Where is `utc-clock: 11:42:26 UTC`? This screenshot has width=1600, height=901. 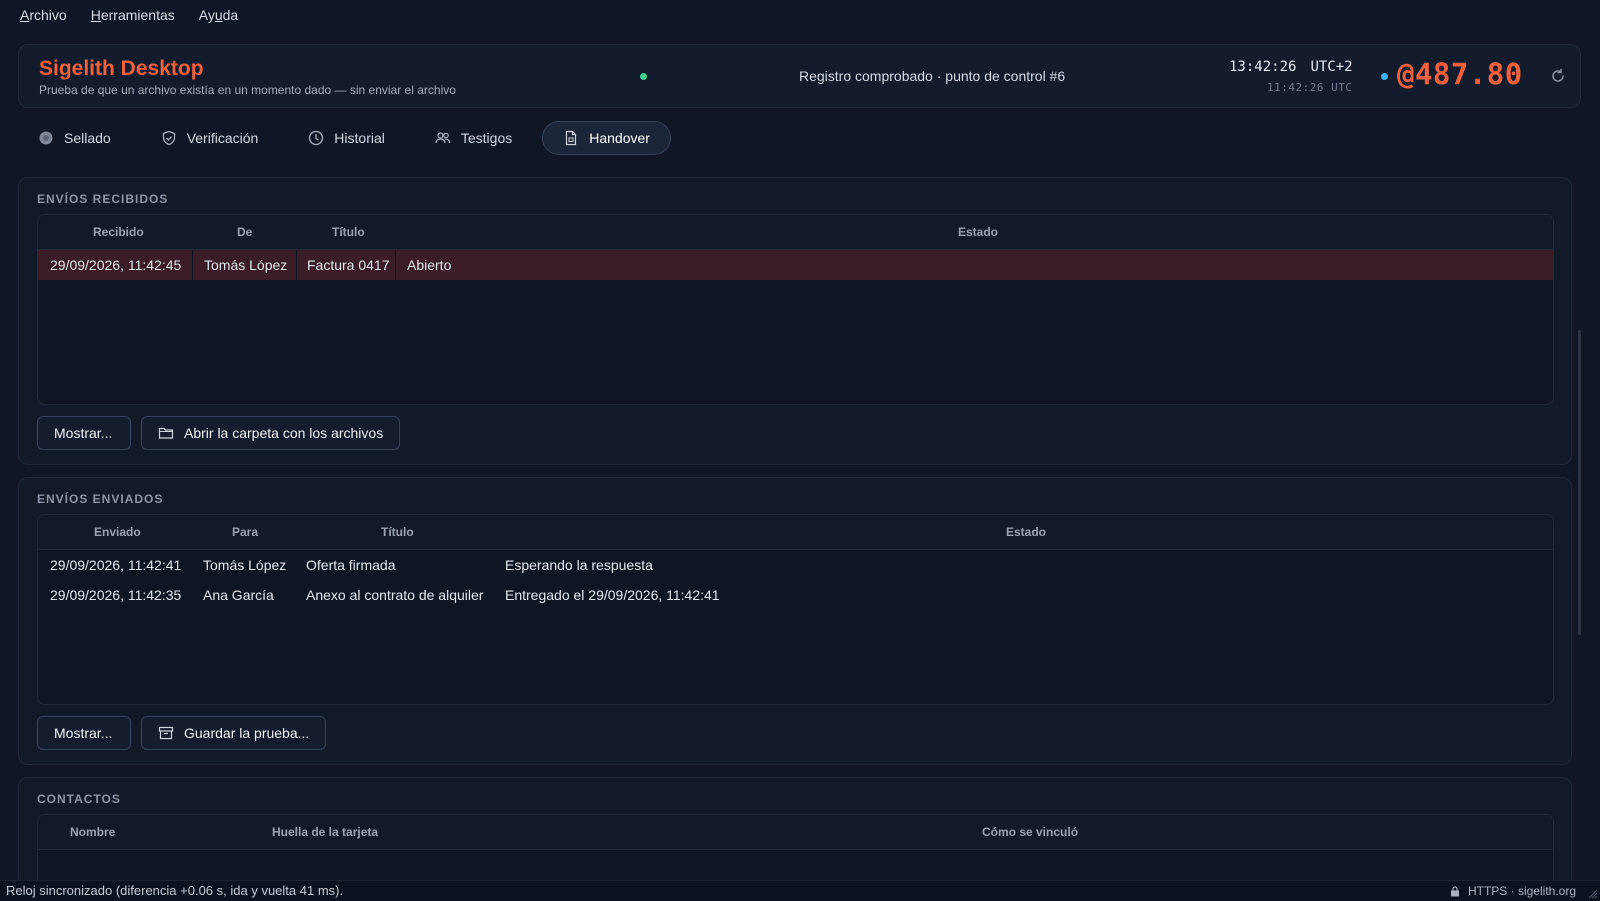 utc-clock: 11:42:26 UTC is located at coordinates (1310, 87).